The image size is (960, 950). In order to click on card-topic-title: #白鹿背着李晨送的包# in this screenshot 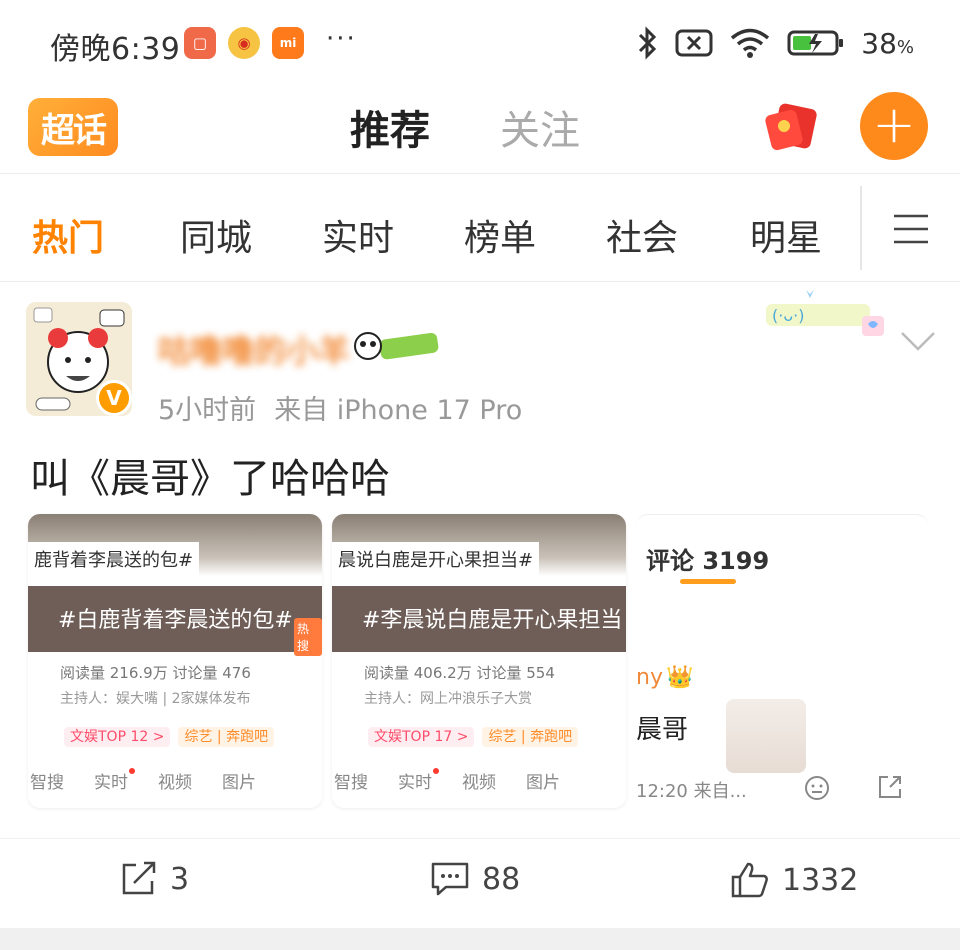, I will do `click(175, 620)`.